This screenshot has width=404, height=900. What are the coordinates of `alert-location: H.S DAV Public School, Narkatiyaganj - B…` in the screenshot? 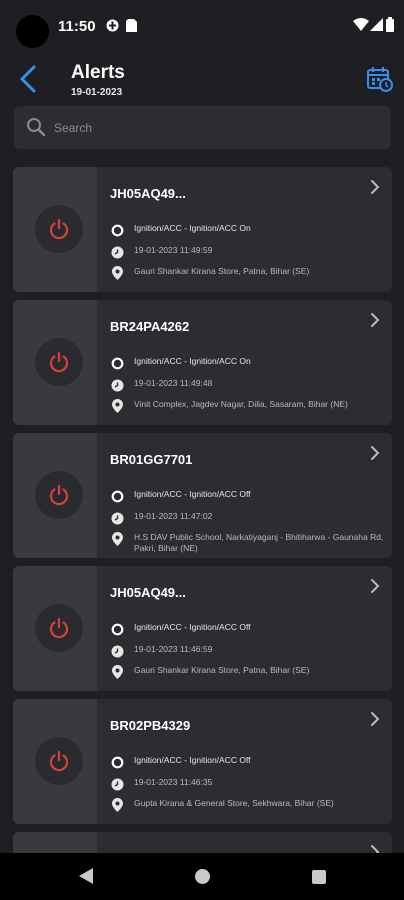 It's located at (259, 542).